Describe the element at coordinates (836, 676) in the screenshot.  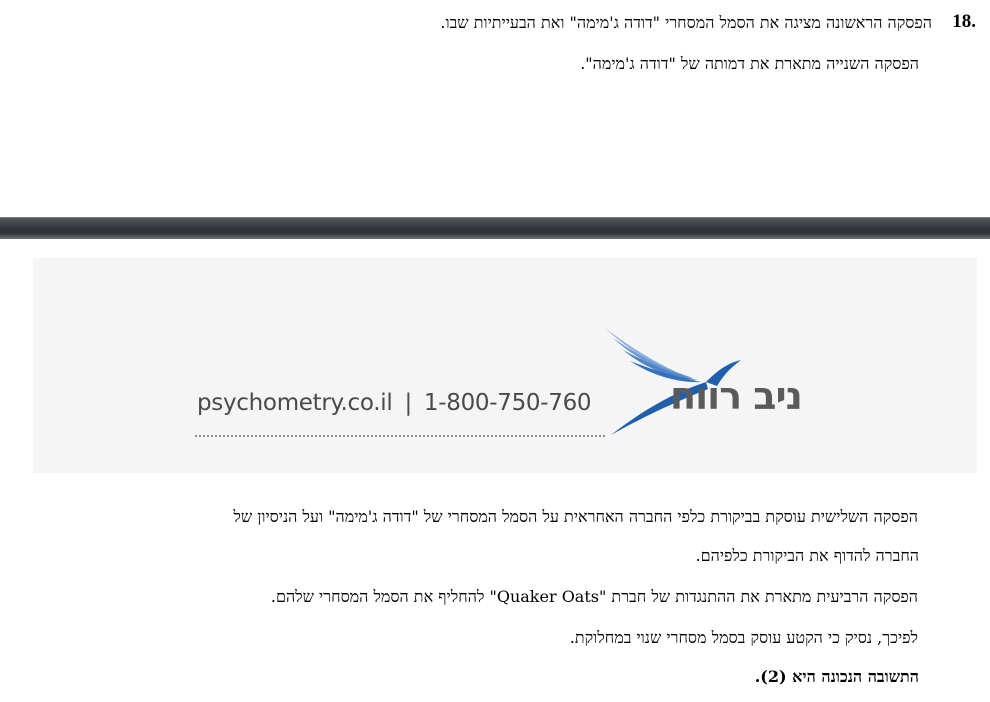
I see `correct-answer: התשובה הנכונה היא (2).` at that location.